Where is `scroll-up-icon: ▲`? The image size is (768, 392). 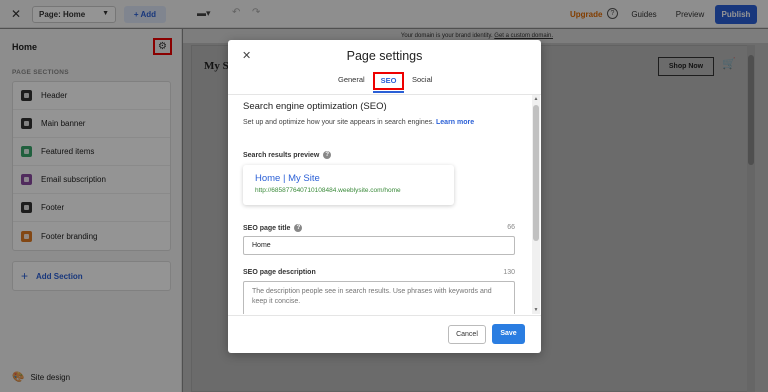 scroll-up-icon: ▲ is located at coordinates (536, 99).